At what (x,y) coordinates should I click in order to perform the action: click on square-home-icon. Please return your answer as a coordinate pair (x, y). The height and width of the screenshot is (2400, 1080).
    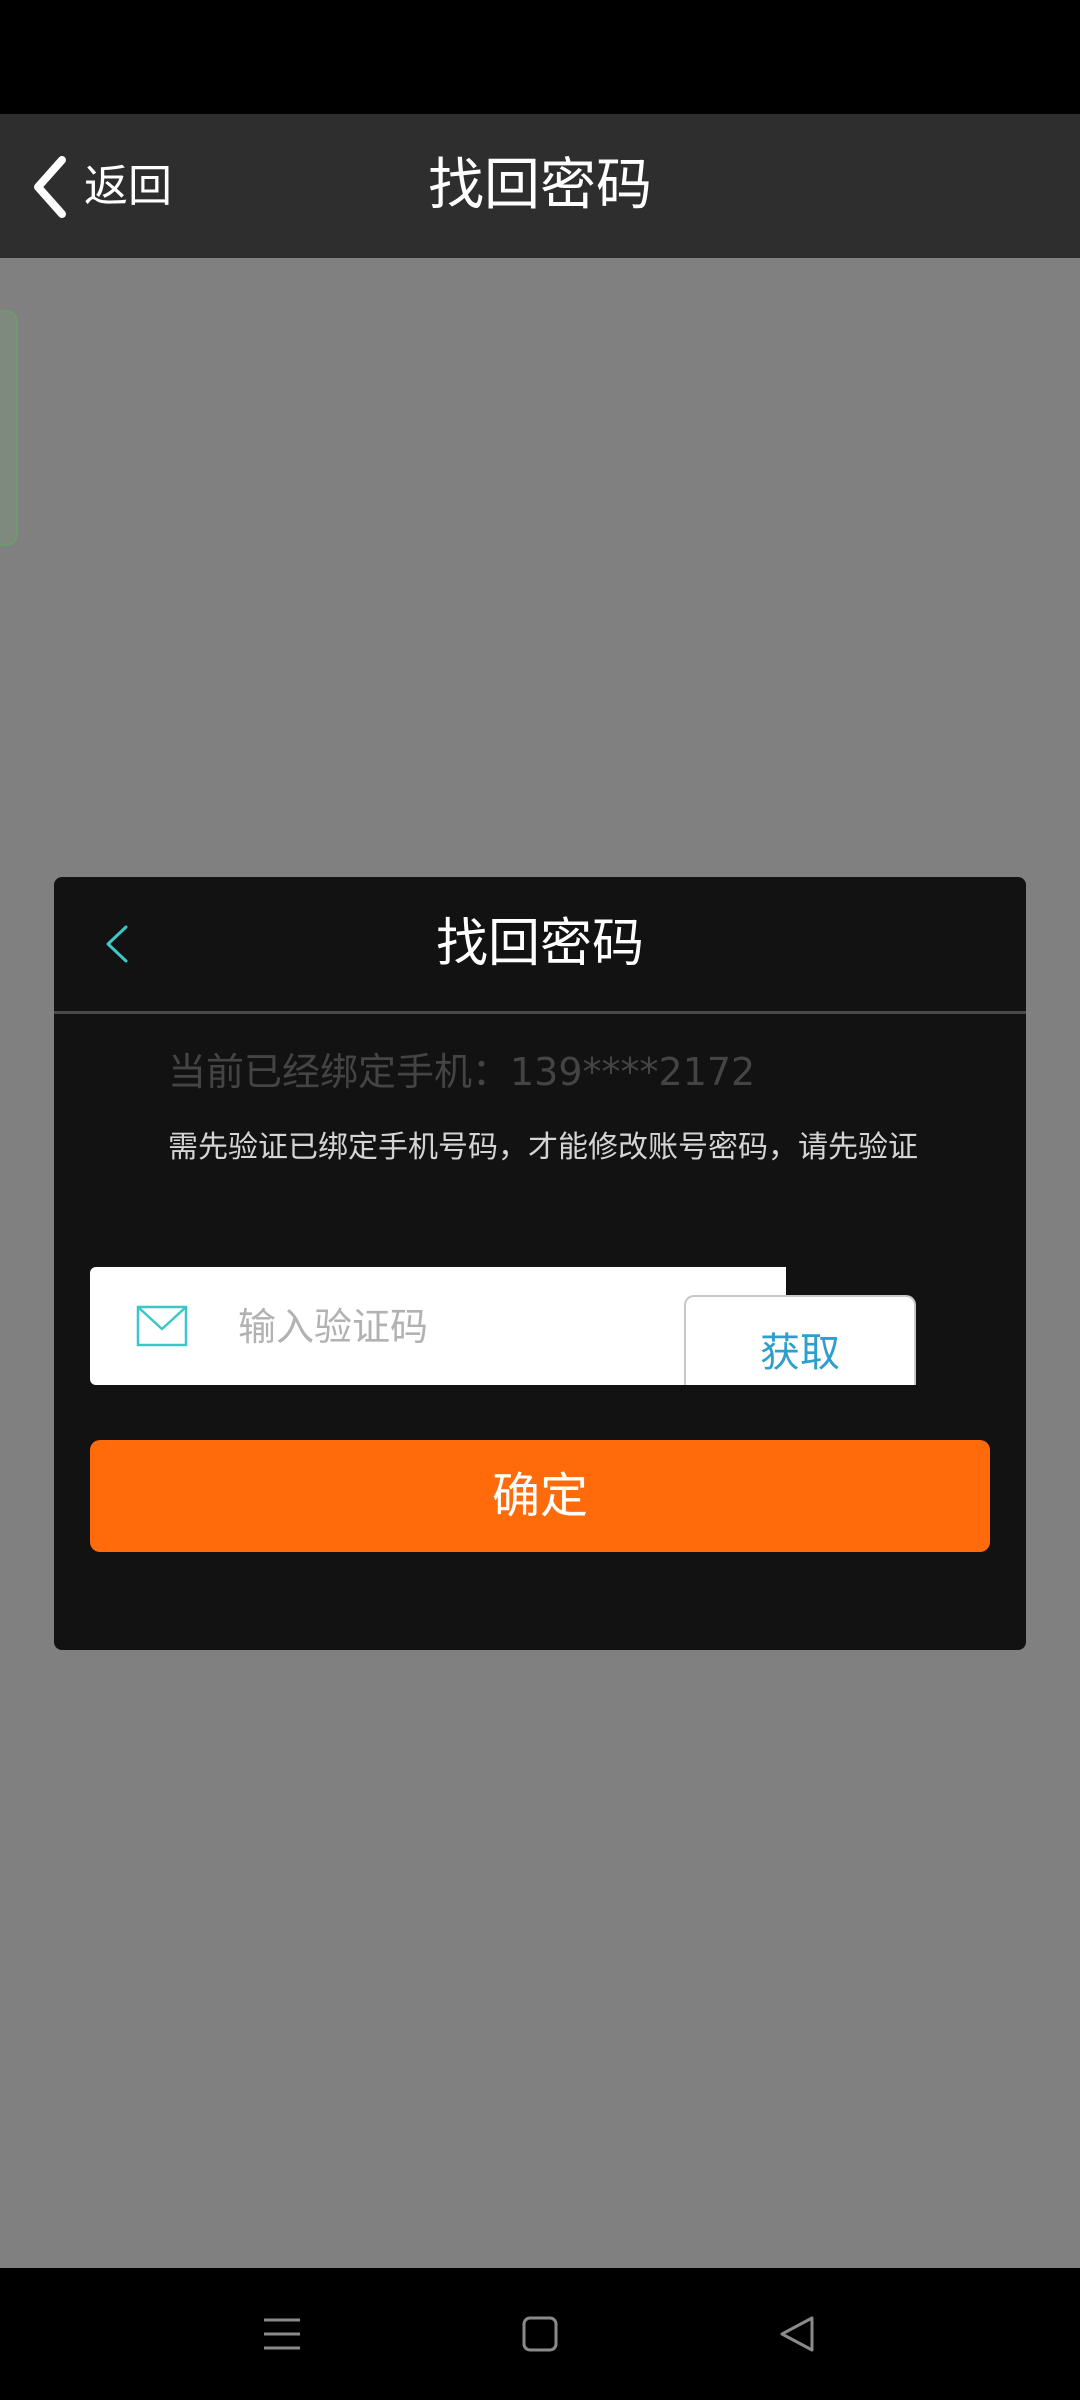
    Looking at the image, I should click on (540, 2334).